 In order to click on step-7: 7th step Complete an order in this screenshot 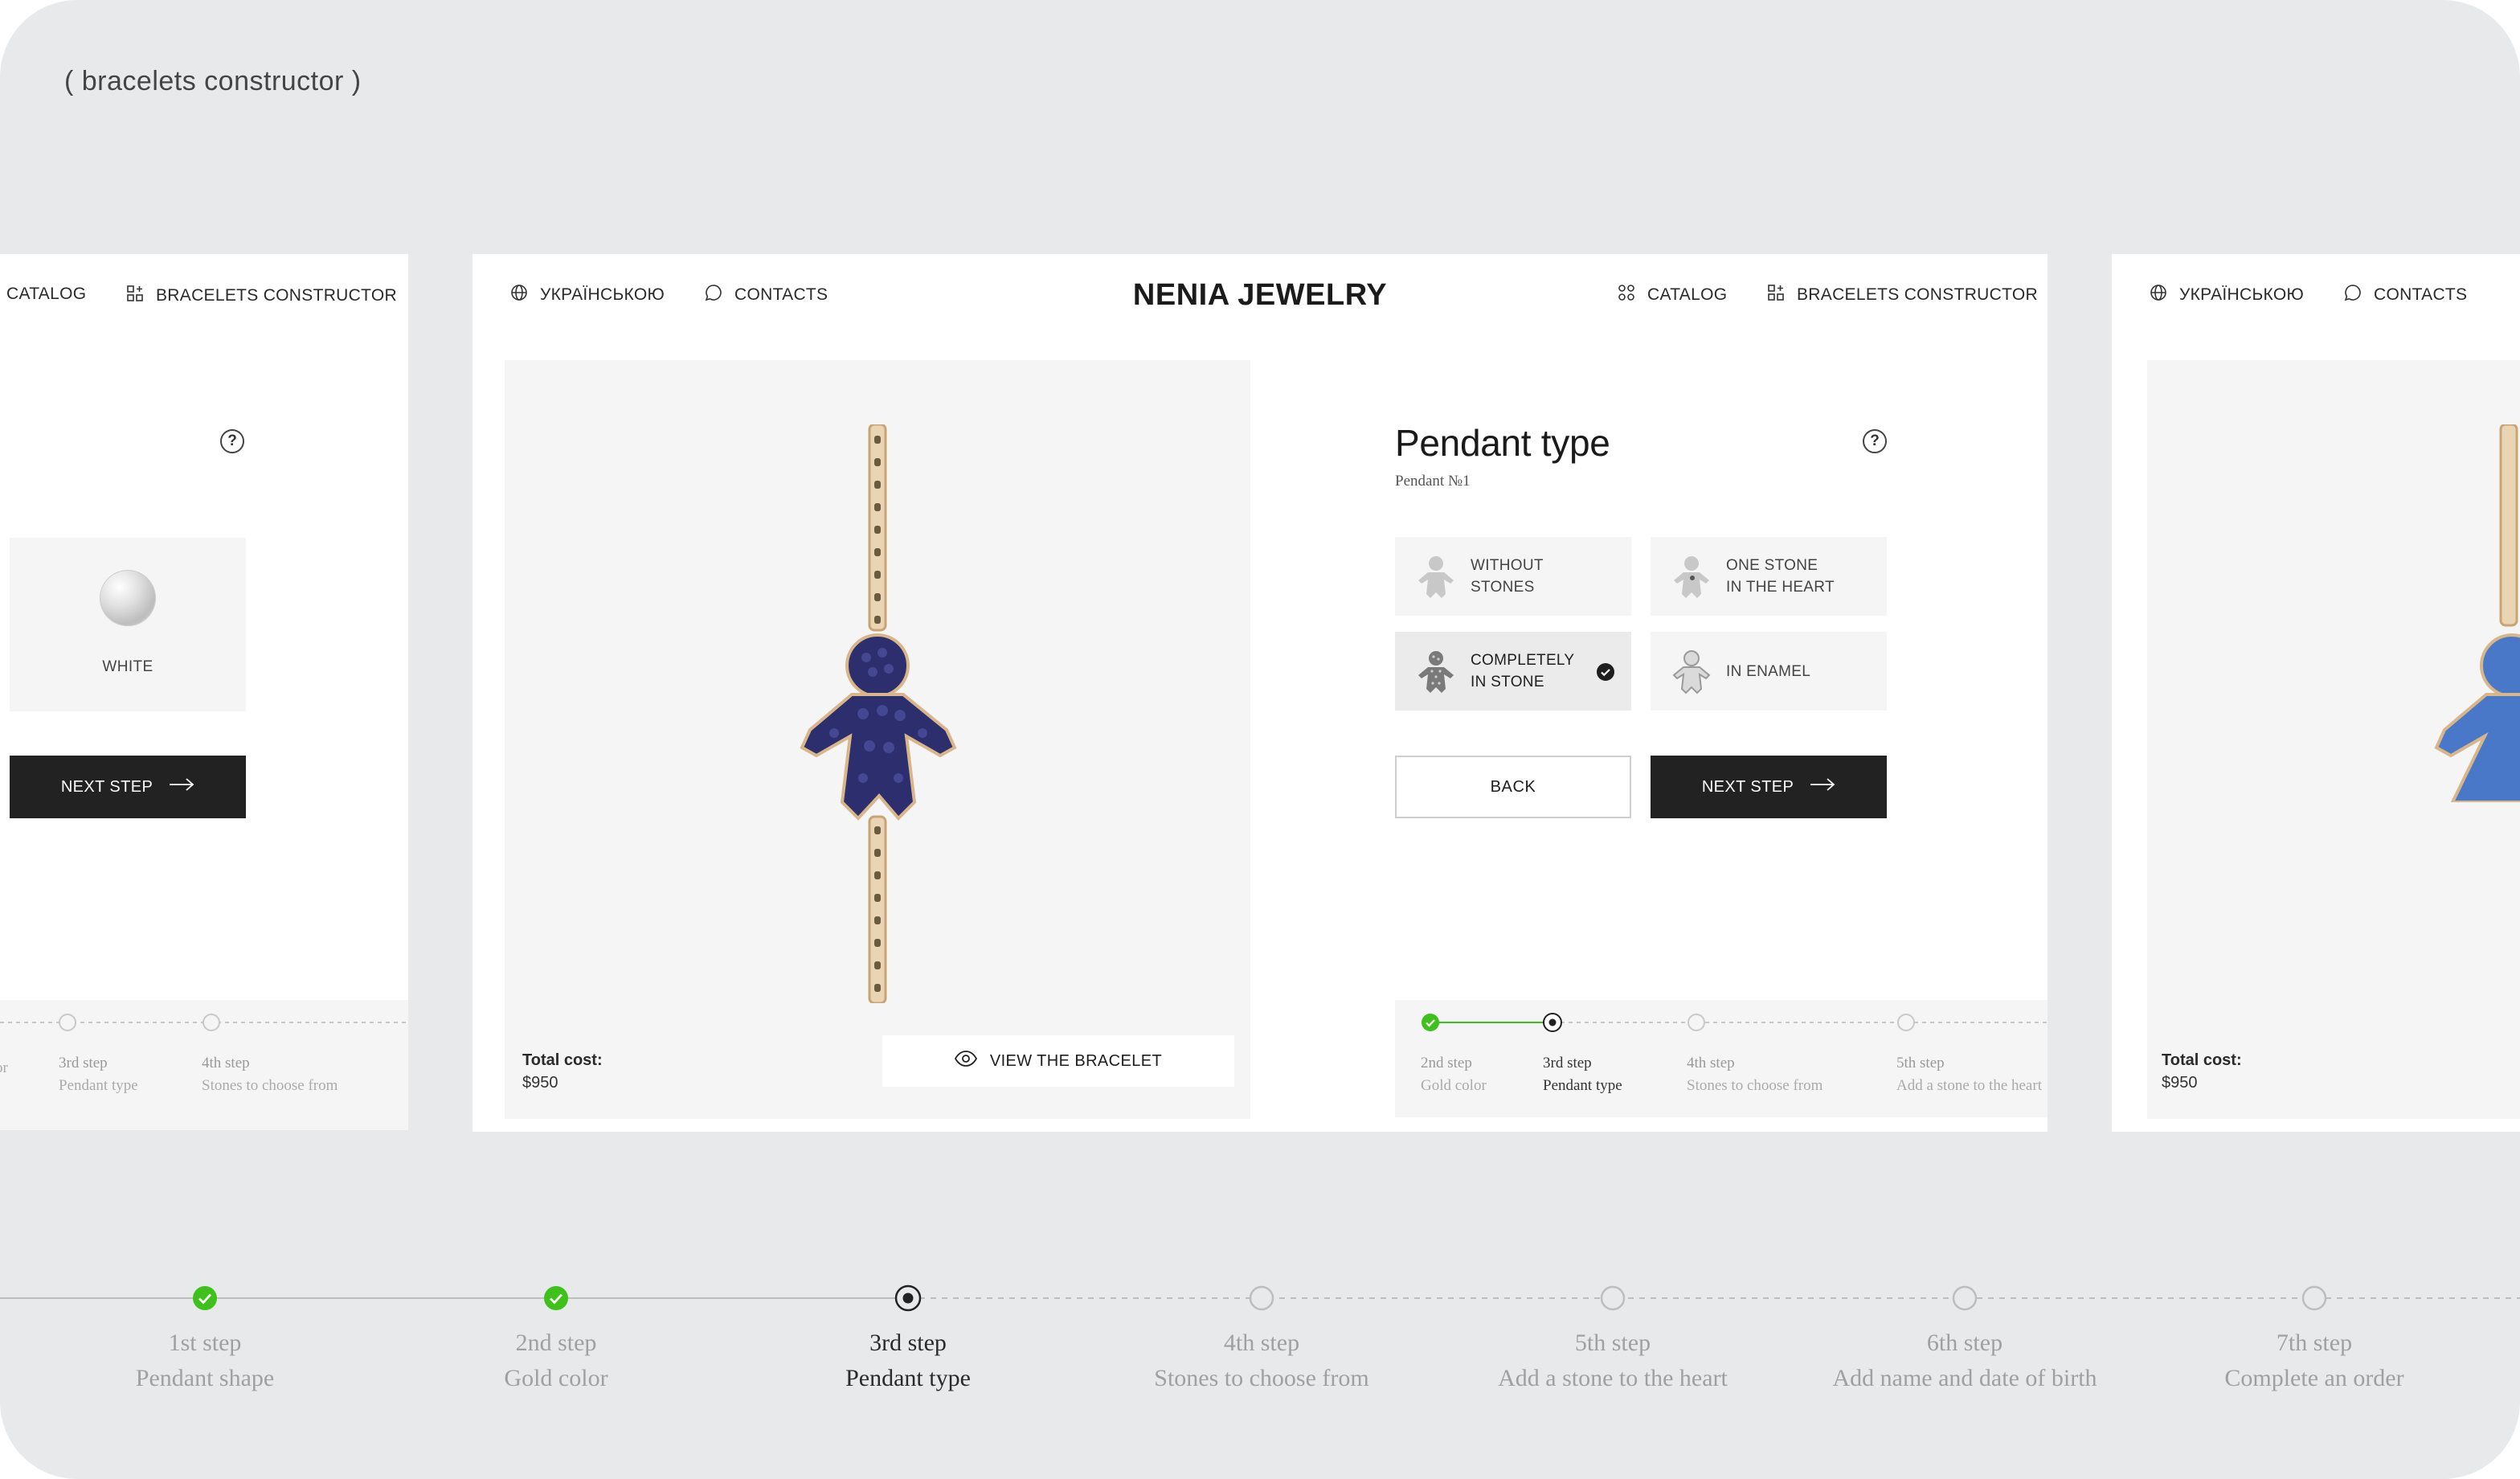, I will do `click(2315, 1361)`.